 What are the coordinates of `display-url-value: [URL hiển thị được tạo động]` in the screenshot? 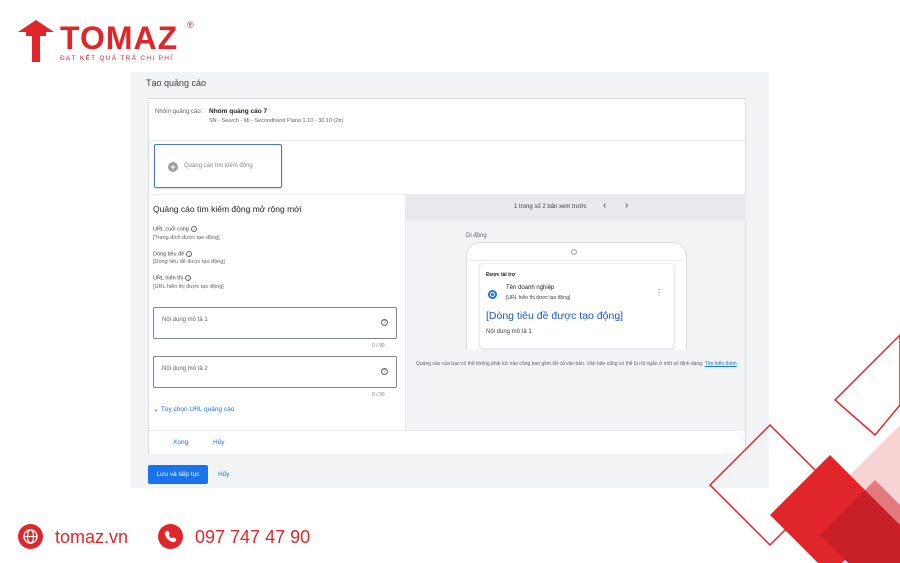 It's located at (188, 287).